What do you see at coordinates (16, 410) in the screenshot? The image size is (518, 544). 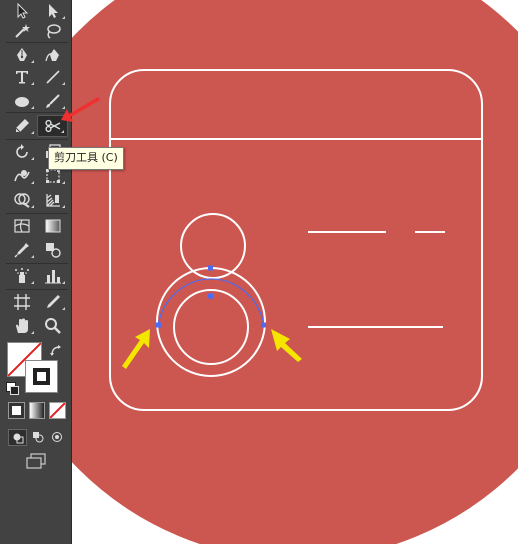 I see `color-button` at bounding box center [16, 410].